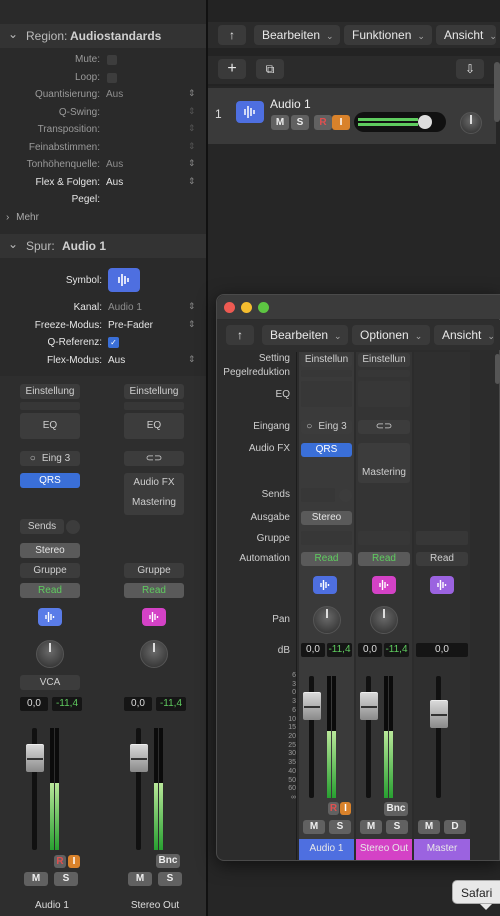  What do you see at coordinates (232, 35) in the screenshot?
I see `back-button: ↑` at bounding box center [232, 35].